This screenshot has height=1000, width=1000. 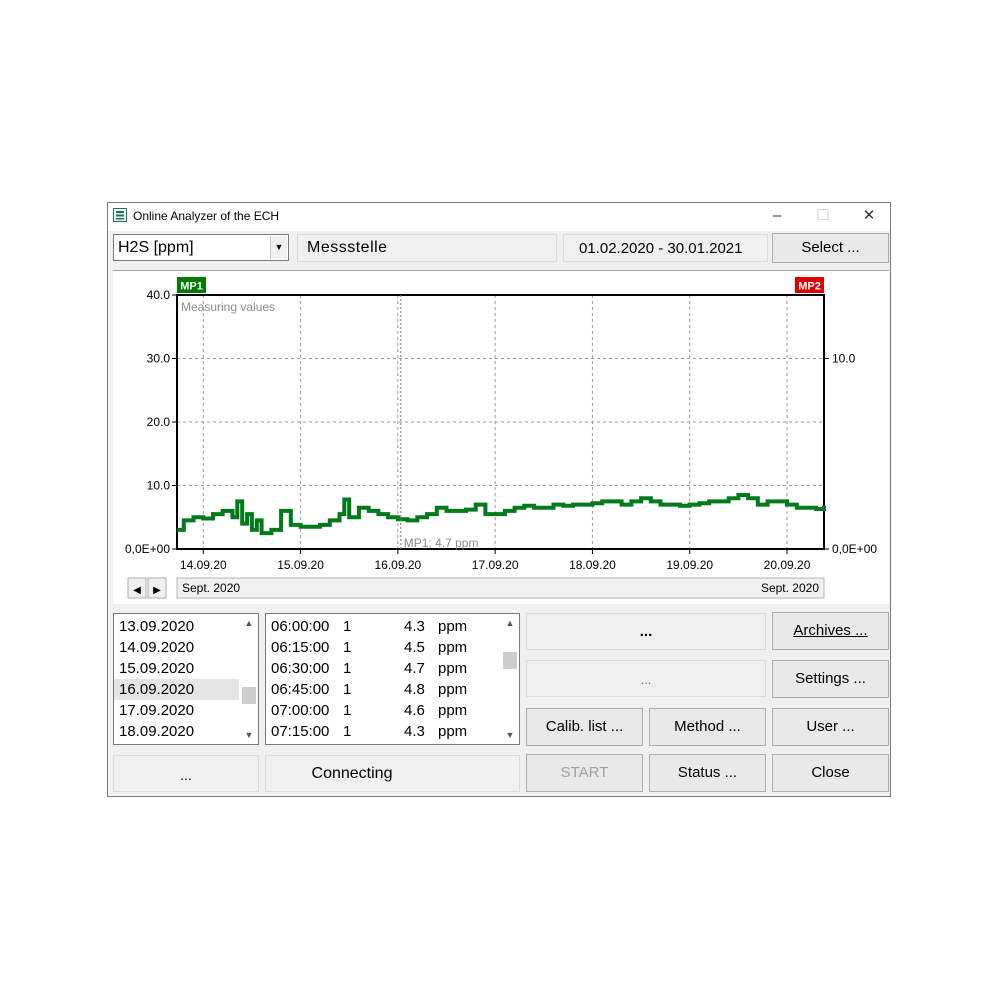 What do you see at coordinates (176, 731) in the screenshot?
I see `date-list-item: 18.09.2020` at bounding box center [176, 731].